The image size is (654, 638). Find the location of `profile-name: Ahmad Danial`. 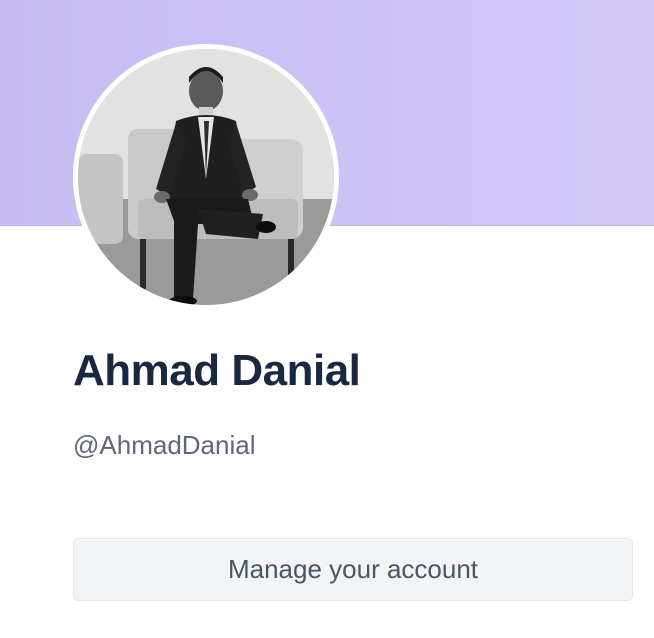

profile-name: Ahmad Danial is located at coordinates (217, 370).